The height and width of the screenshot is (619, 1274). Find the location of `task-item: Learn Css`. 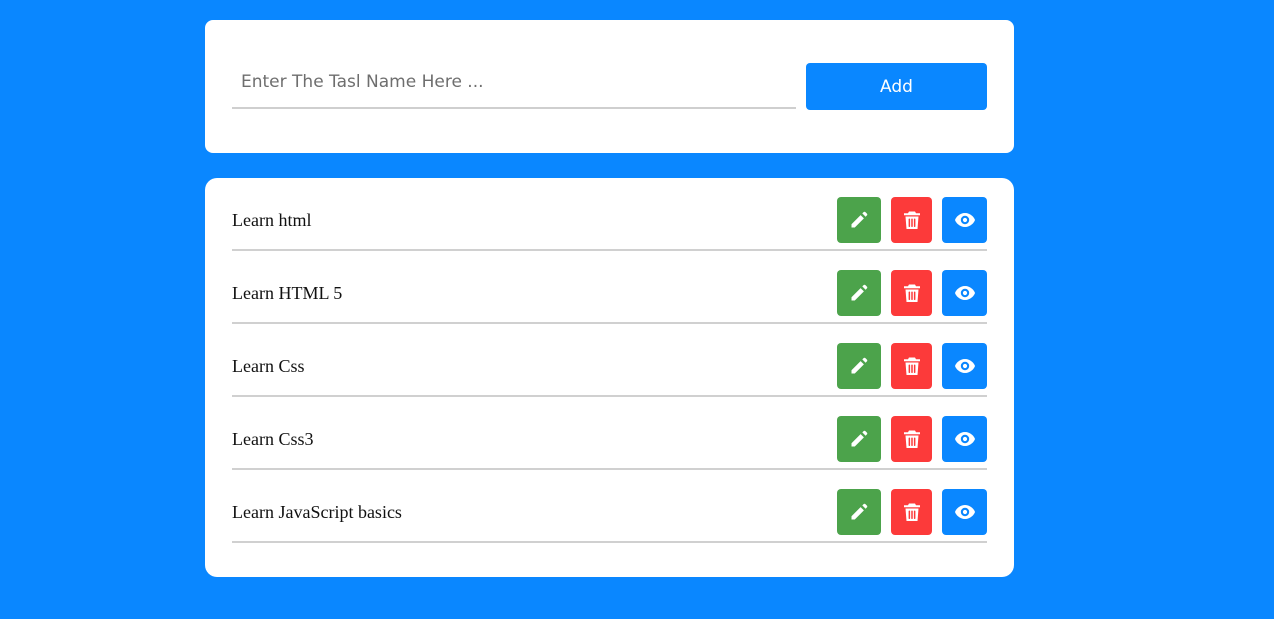

task-item: Learn Css is located at coordinates (609, 360).